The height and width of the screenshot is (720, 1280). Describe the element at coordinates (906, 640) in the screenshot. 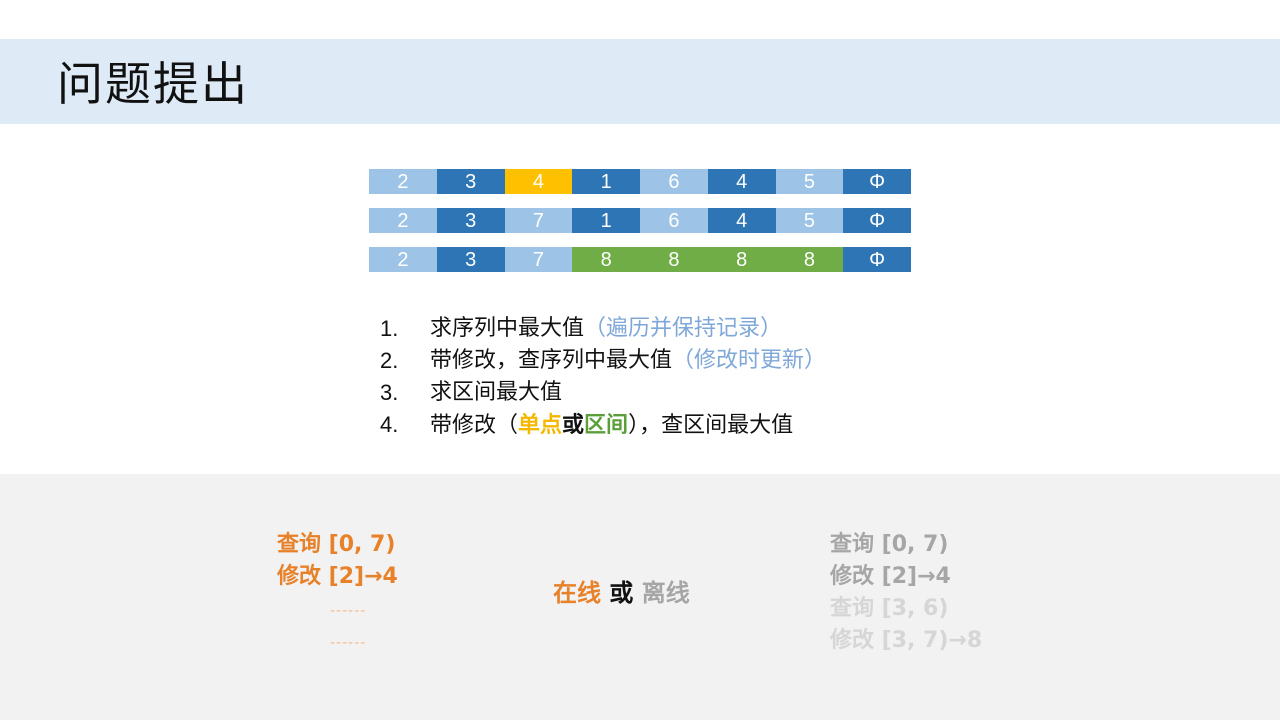

I see `offline-op: 修改 [3, 7)→8` at that location.